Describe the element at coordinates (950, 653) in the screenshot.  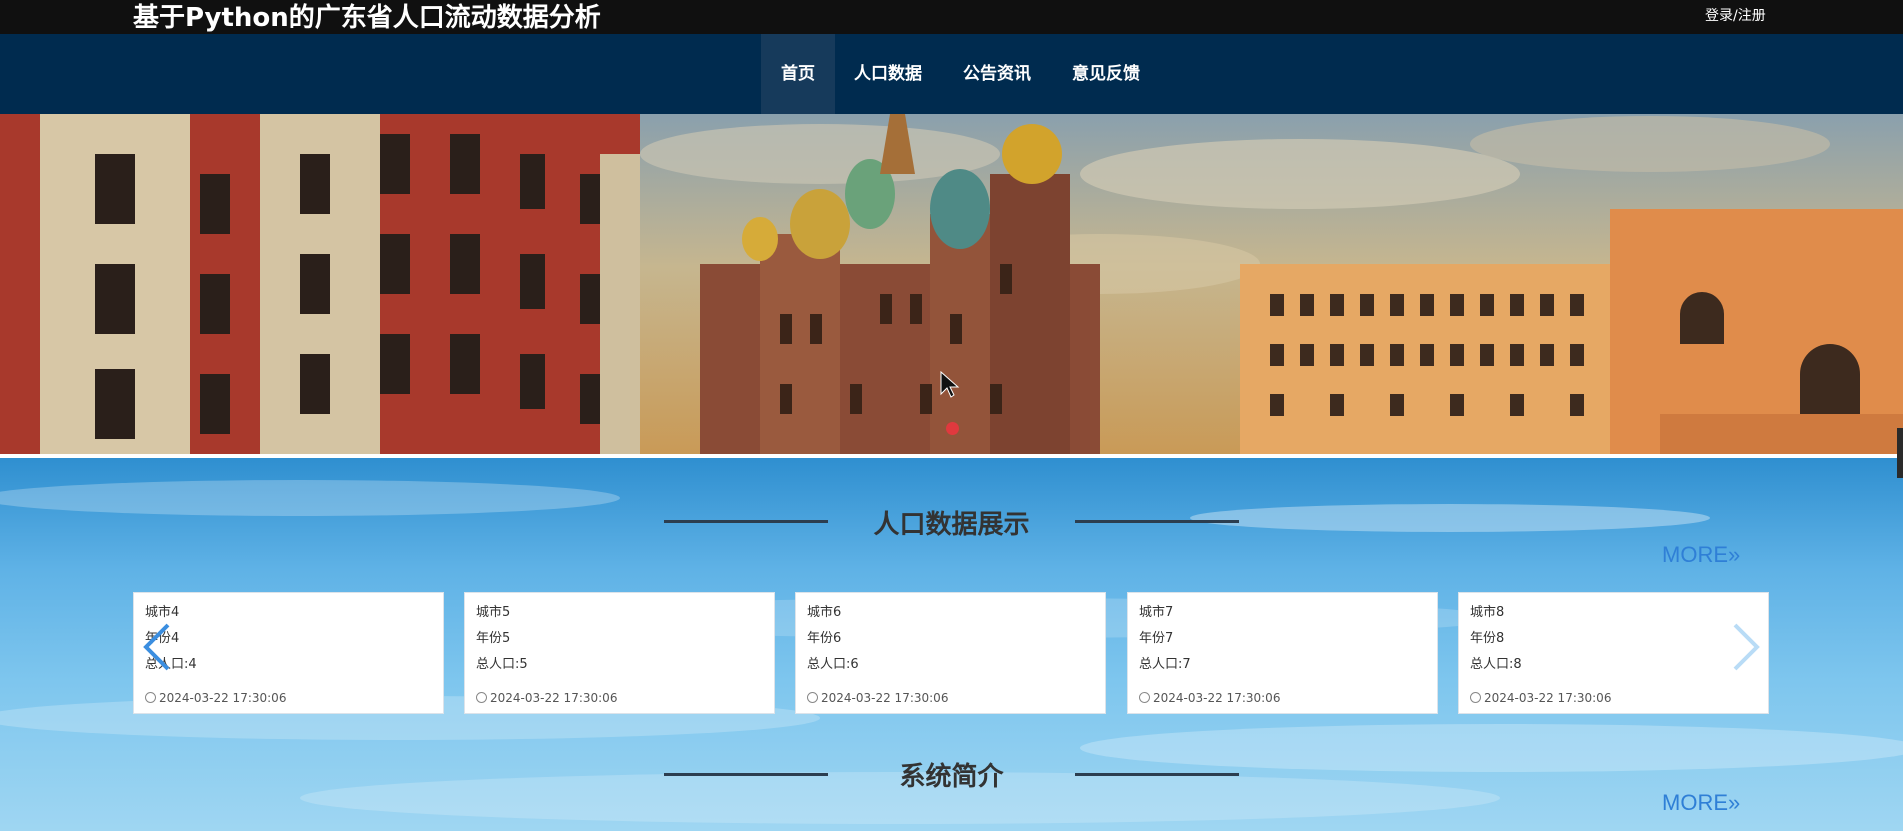
I see `population-card: 城市6 年份6 总人口:6 2024-03-22 17:30:06` at that location.